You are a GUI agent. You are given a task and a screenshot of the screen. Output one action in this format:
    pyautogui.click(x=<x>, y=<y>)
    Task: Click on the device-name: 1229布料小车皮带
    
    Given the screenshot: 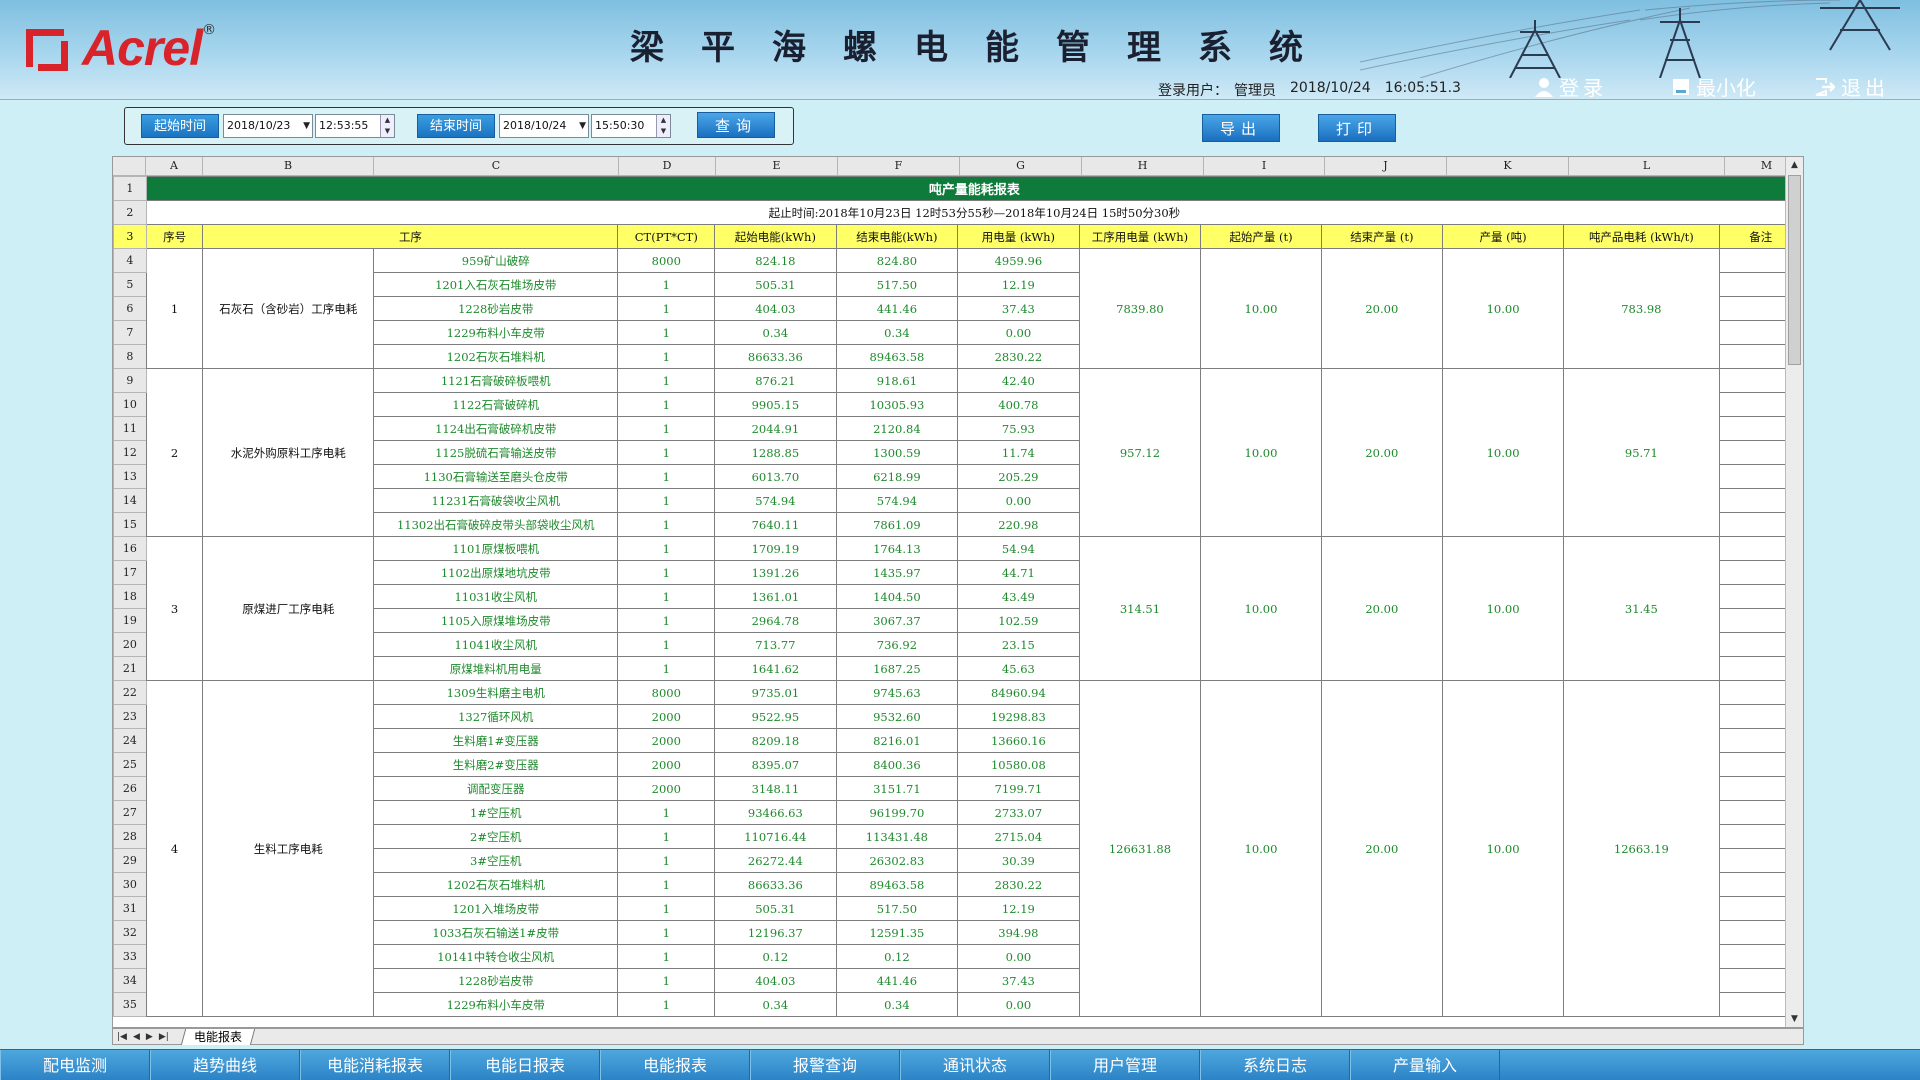 What is the action you would take?
    pyautogui.click(x=496, y=1004)
    